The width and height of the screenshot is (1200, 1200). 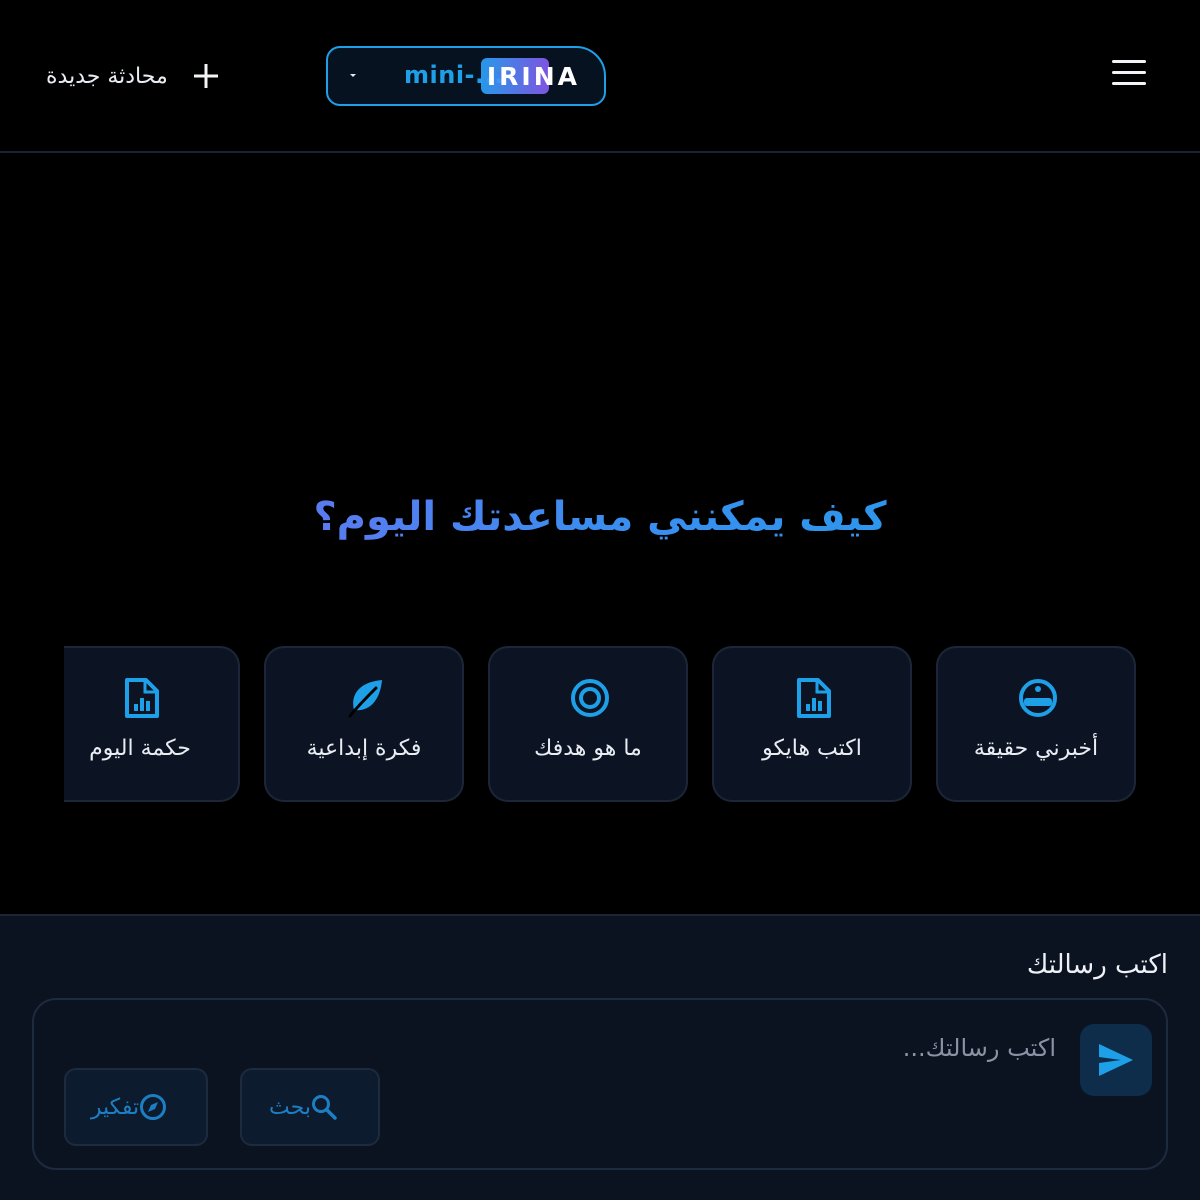 I want to click on composer-title: اكتب رسالتك, so click(x=1097, y=965).